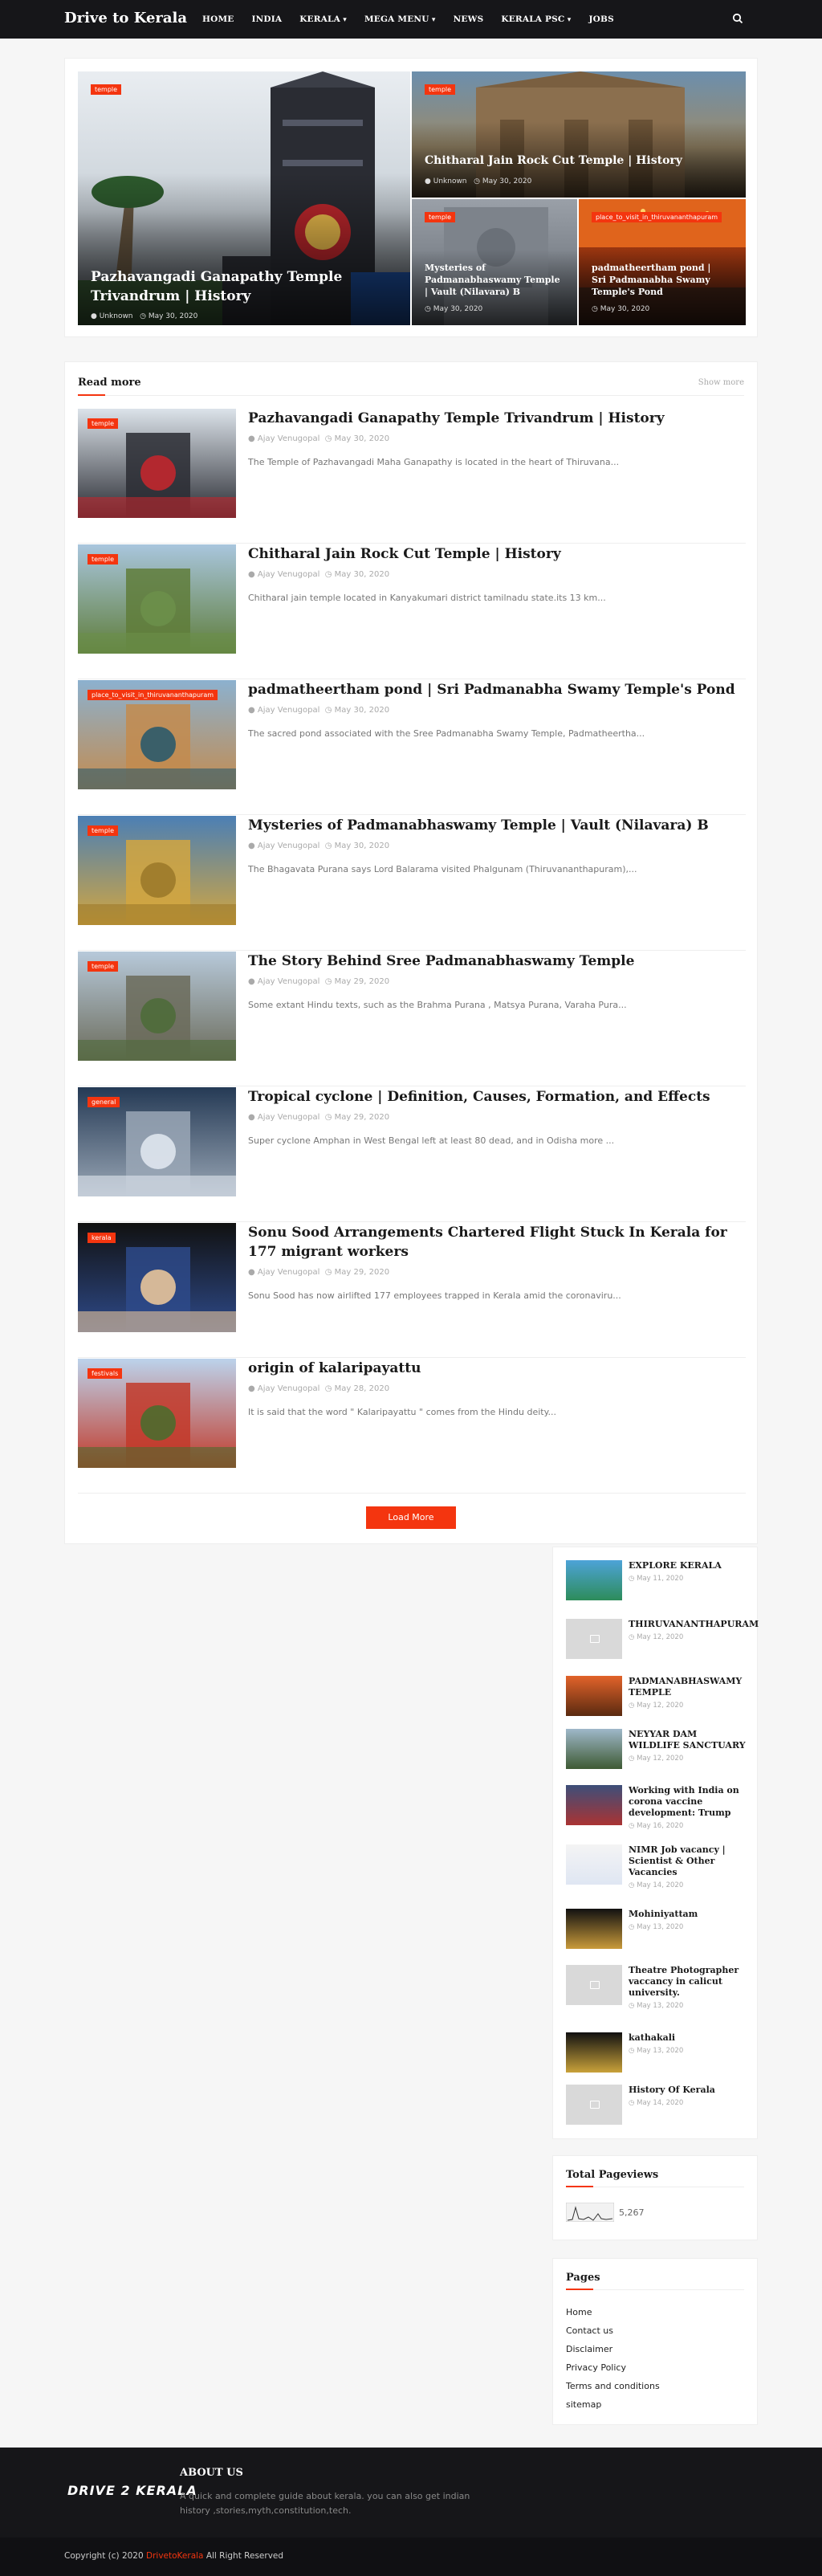  Describe the element at coordinates (579, 2312) in the screenshot. I see `page-link-home: Home` at that location.